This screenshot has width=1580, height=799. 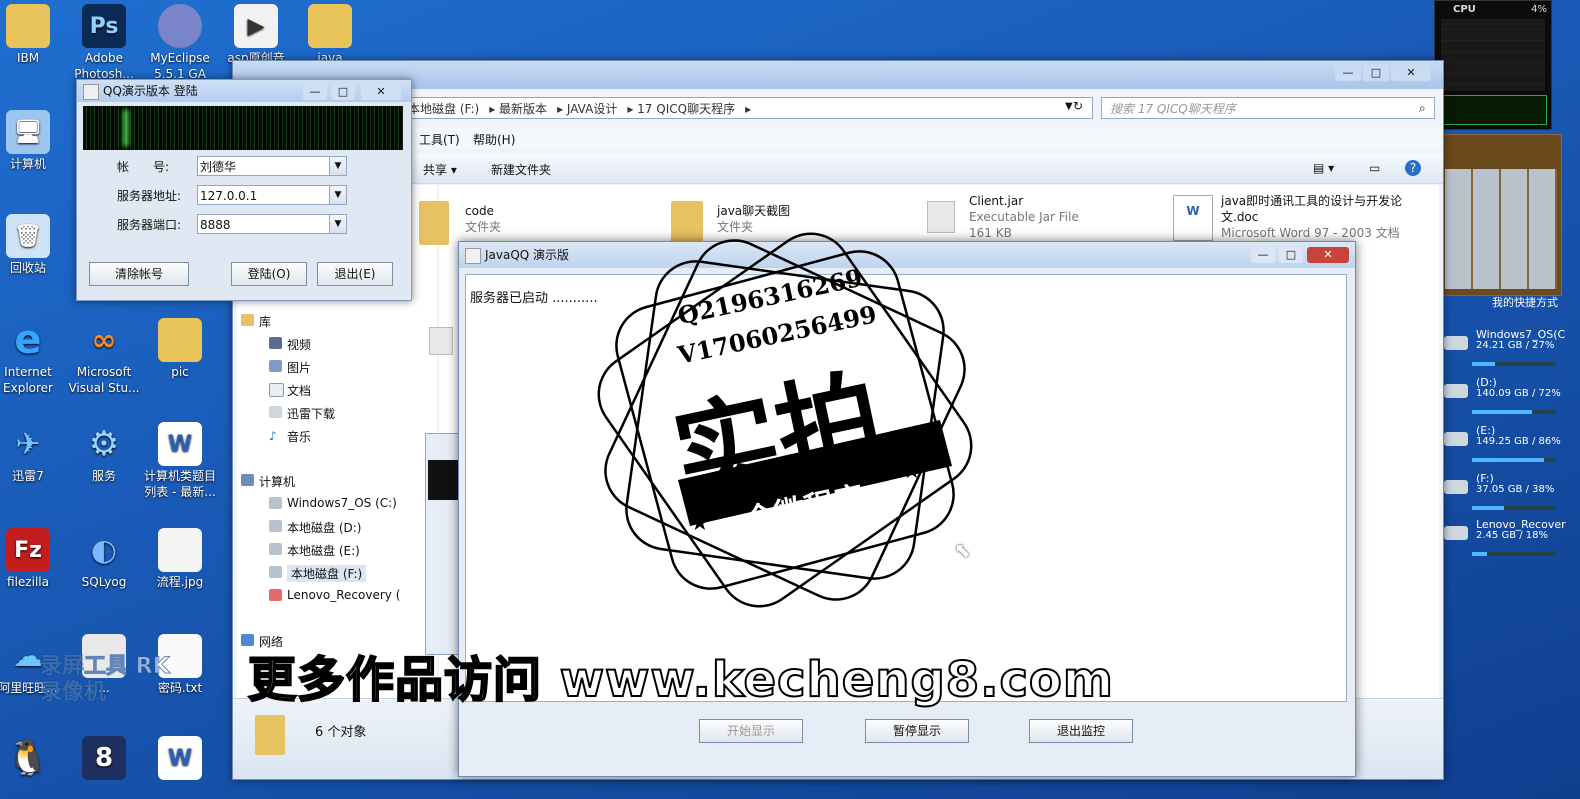 I want to click on nav-video: 视频, so click(x=290, y=344).